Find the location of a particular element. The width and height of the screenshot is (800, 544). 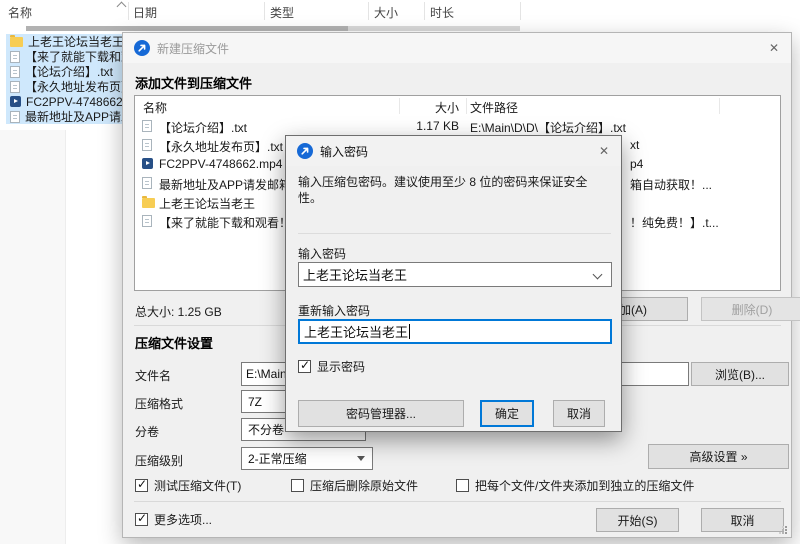

show-password-checkbox: 显示密码 is located at coordinates (331, 366).